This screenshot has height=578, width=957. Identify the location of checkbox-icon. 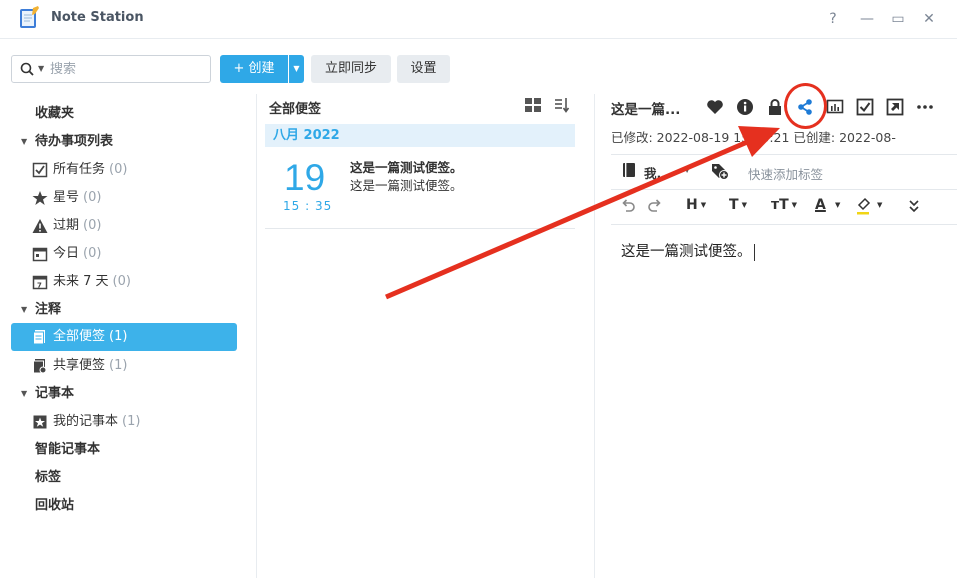
(40, 170).